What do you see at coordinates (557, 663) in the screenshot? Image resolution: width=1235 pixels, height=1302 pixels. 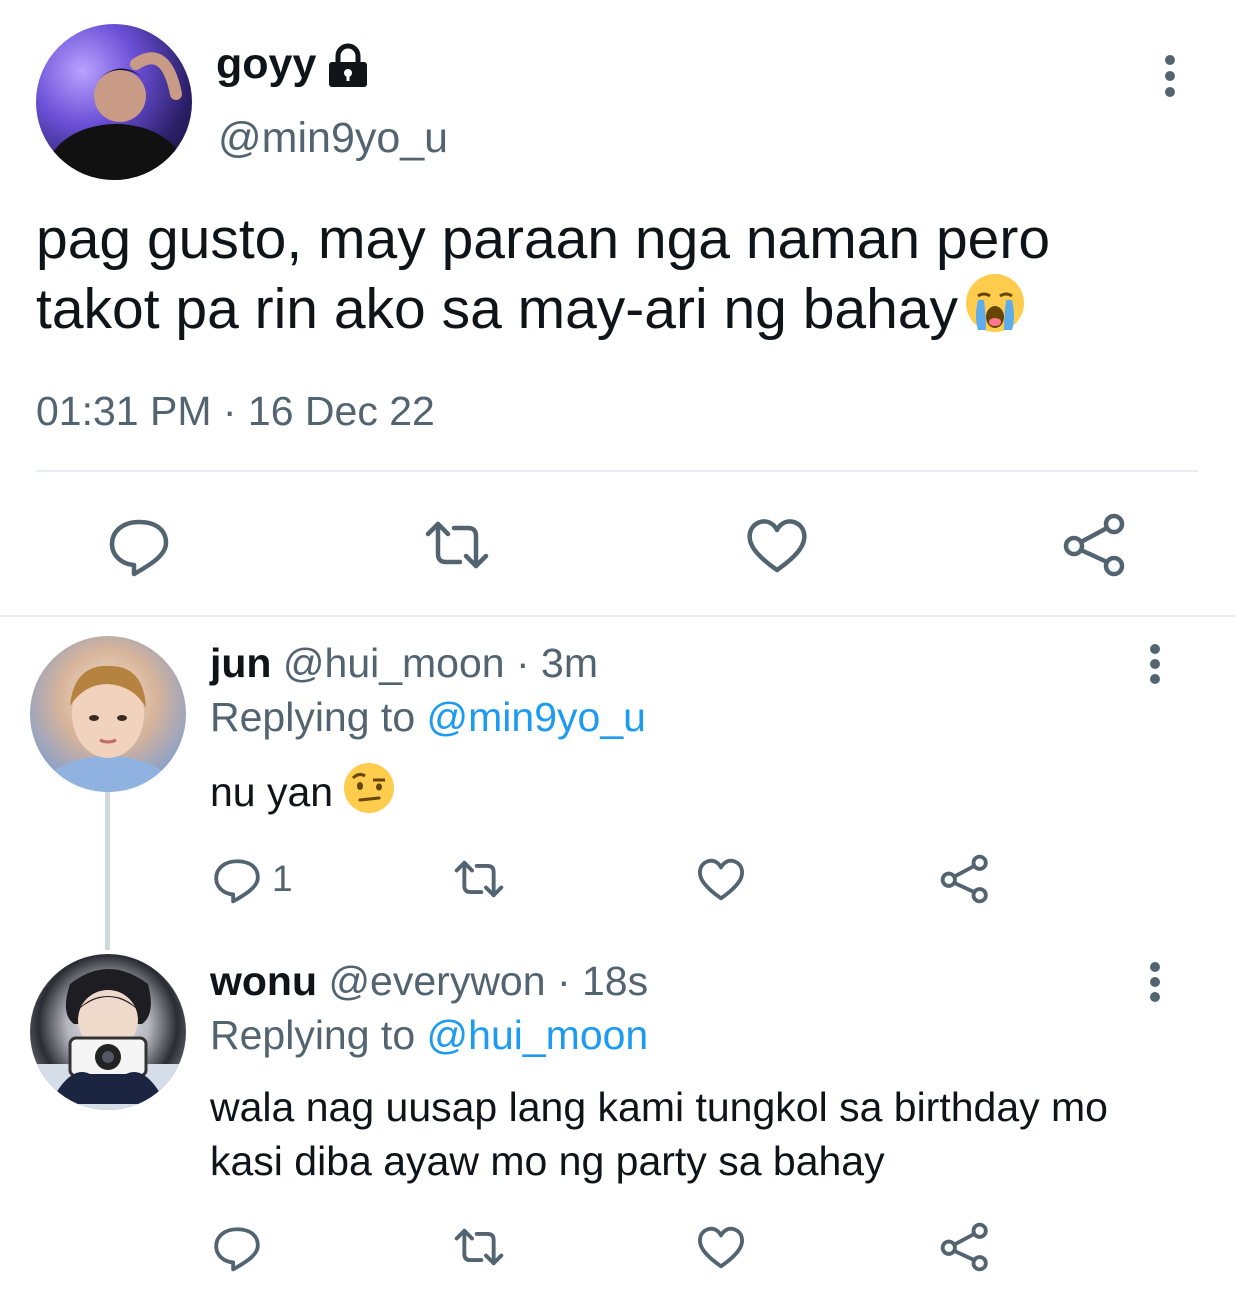 I see `reply-time: · 3m` at bounding box center [557, 663].